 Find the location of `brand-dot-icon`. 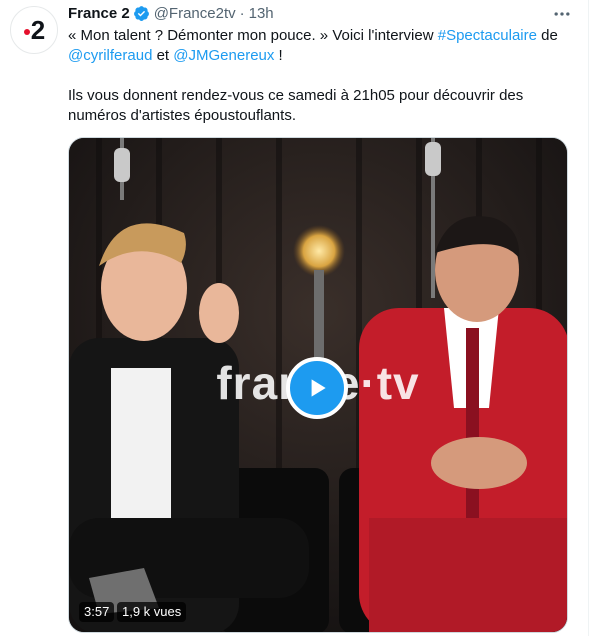

brand-dot-icon is located at coordinates (26, 32).